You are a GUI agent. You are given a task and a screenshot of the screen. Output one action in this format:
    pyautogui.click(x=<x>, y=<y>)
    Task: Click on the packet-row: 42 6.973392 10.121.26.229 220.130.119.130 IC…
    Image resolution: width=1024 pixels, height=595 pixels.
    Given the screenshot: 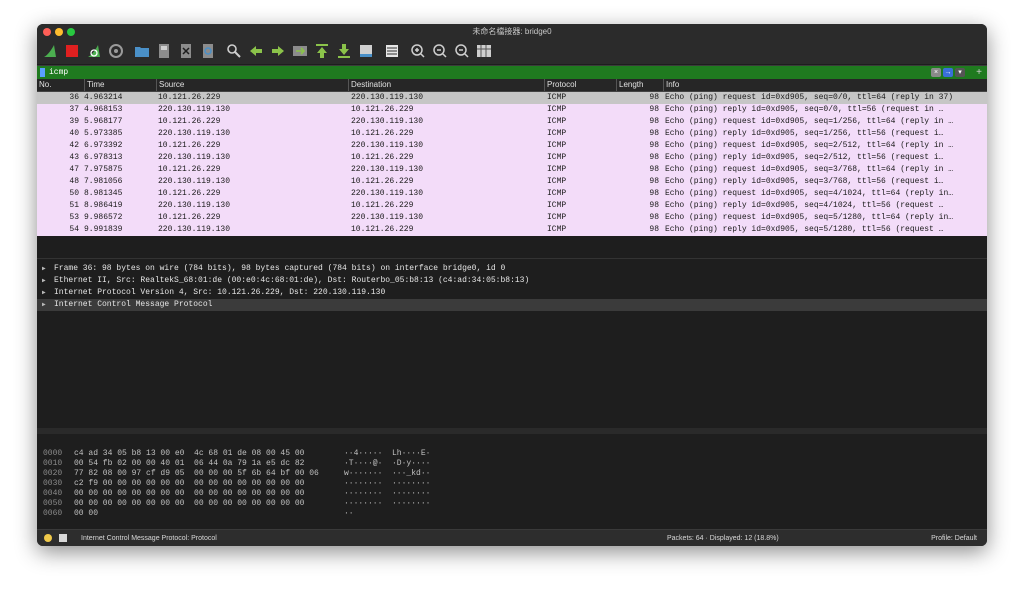 What is the action you would take?
    pyautogui.click(x=512, y=146)
    